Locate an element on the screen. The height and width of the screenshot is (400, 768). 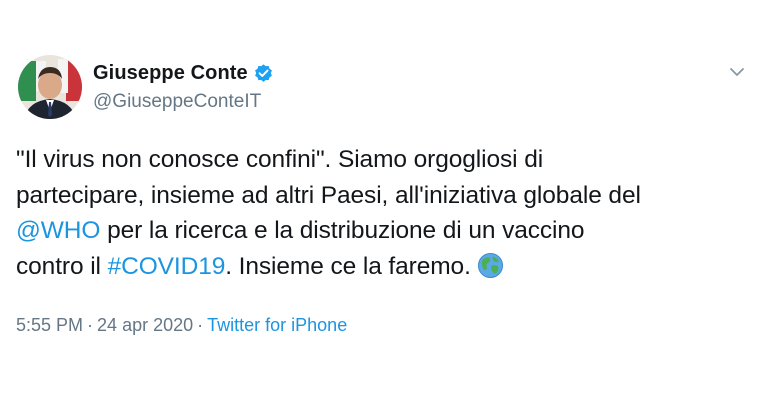
author-block: Giuseppe Conte @GiuseppeConteIT is located at coordinates (183, 86).